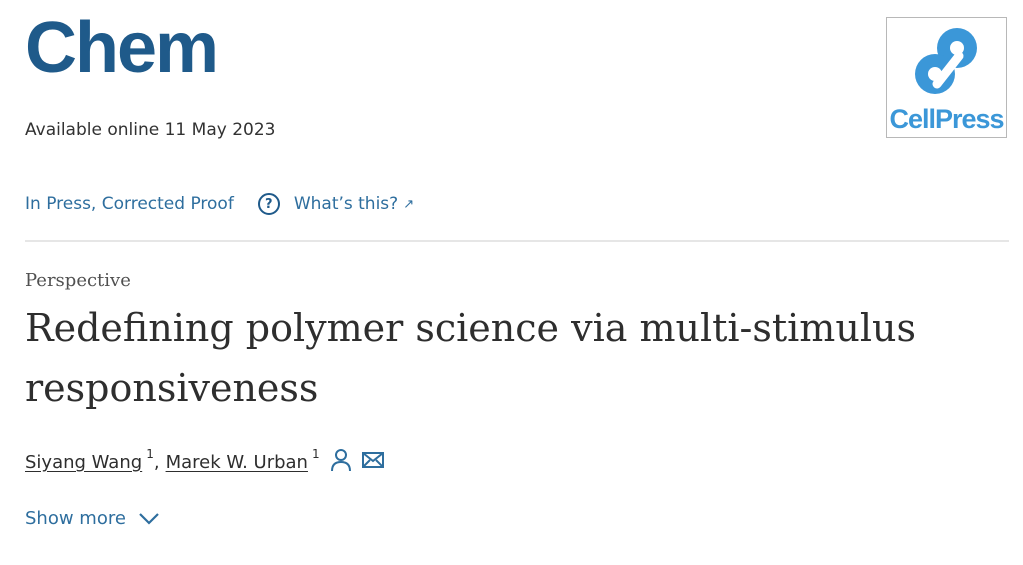 The width and height of the screenshot is (1023, 565). Describe the element at coordinates (149, 518) in the screenshot. I see `chevron-down-icon` at that location.